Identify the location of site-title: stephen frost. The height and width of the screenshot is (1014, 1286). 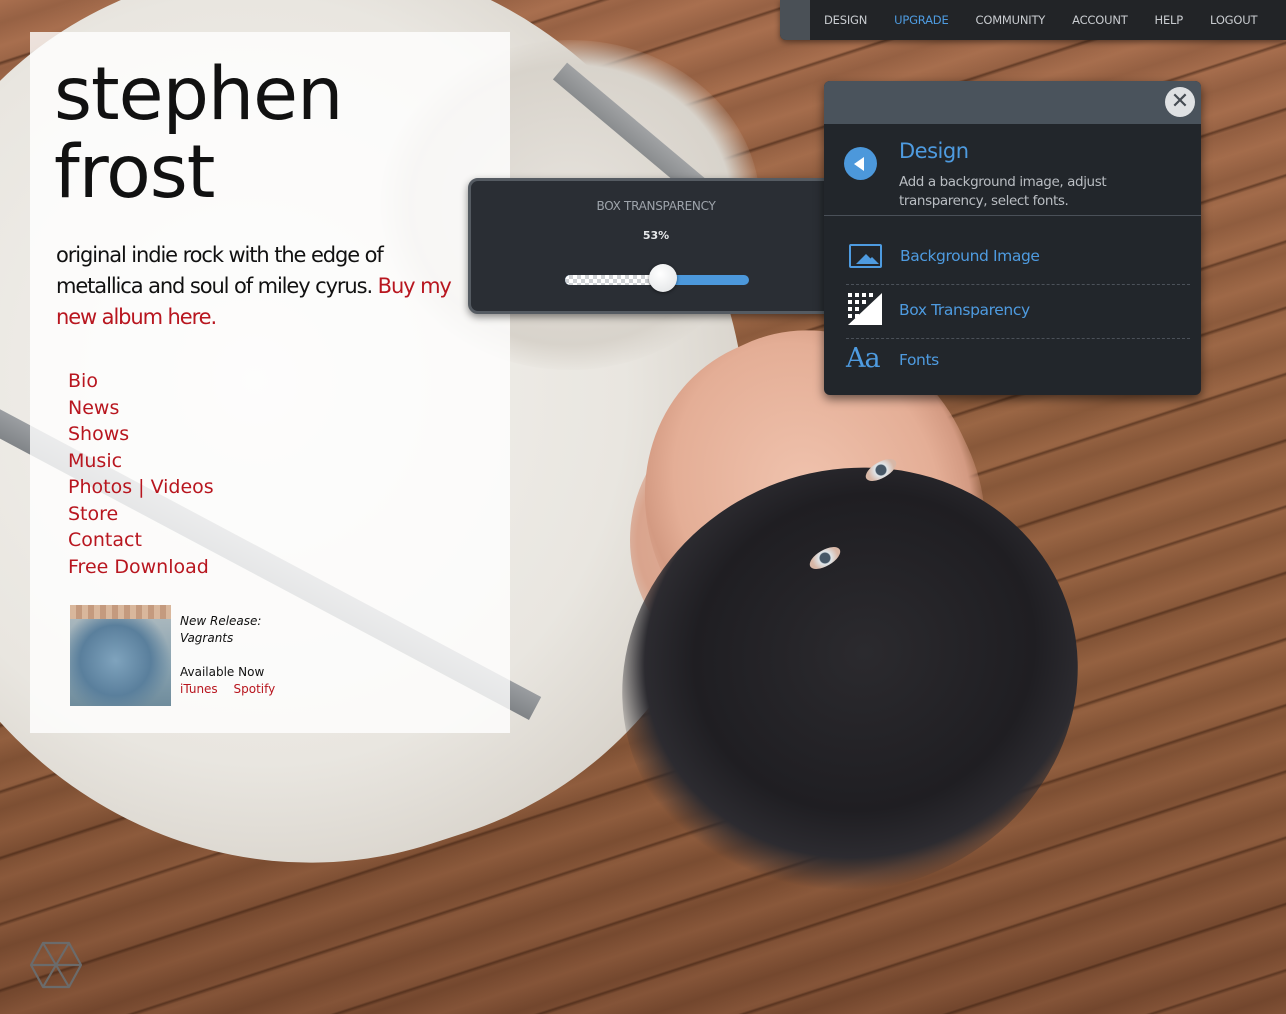
(198, 135).